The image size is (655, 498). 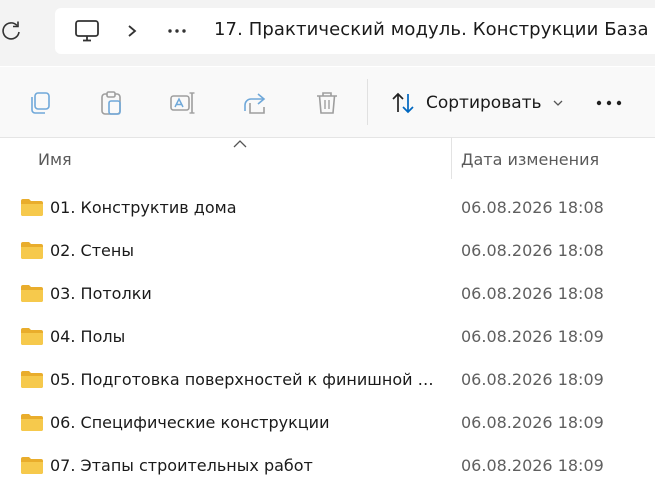 I want to click on file-name: 04. Полы, so click(x=88, y=336).